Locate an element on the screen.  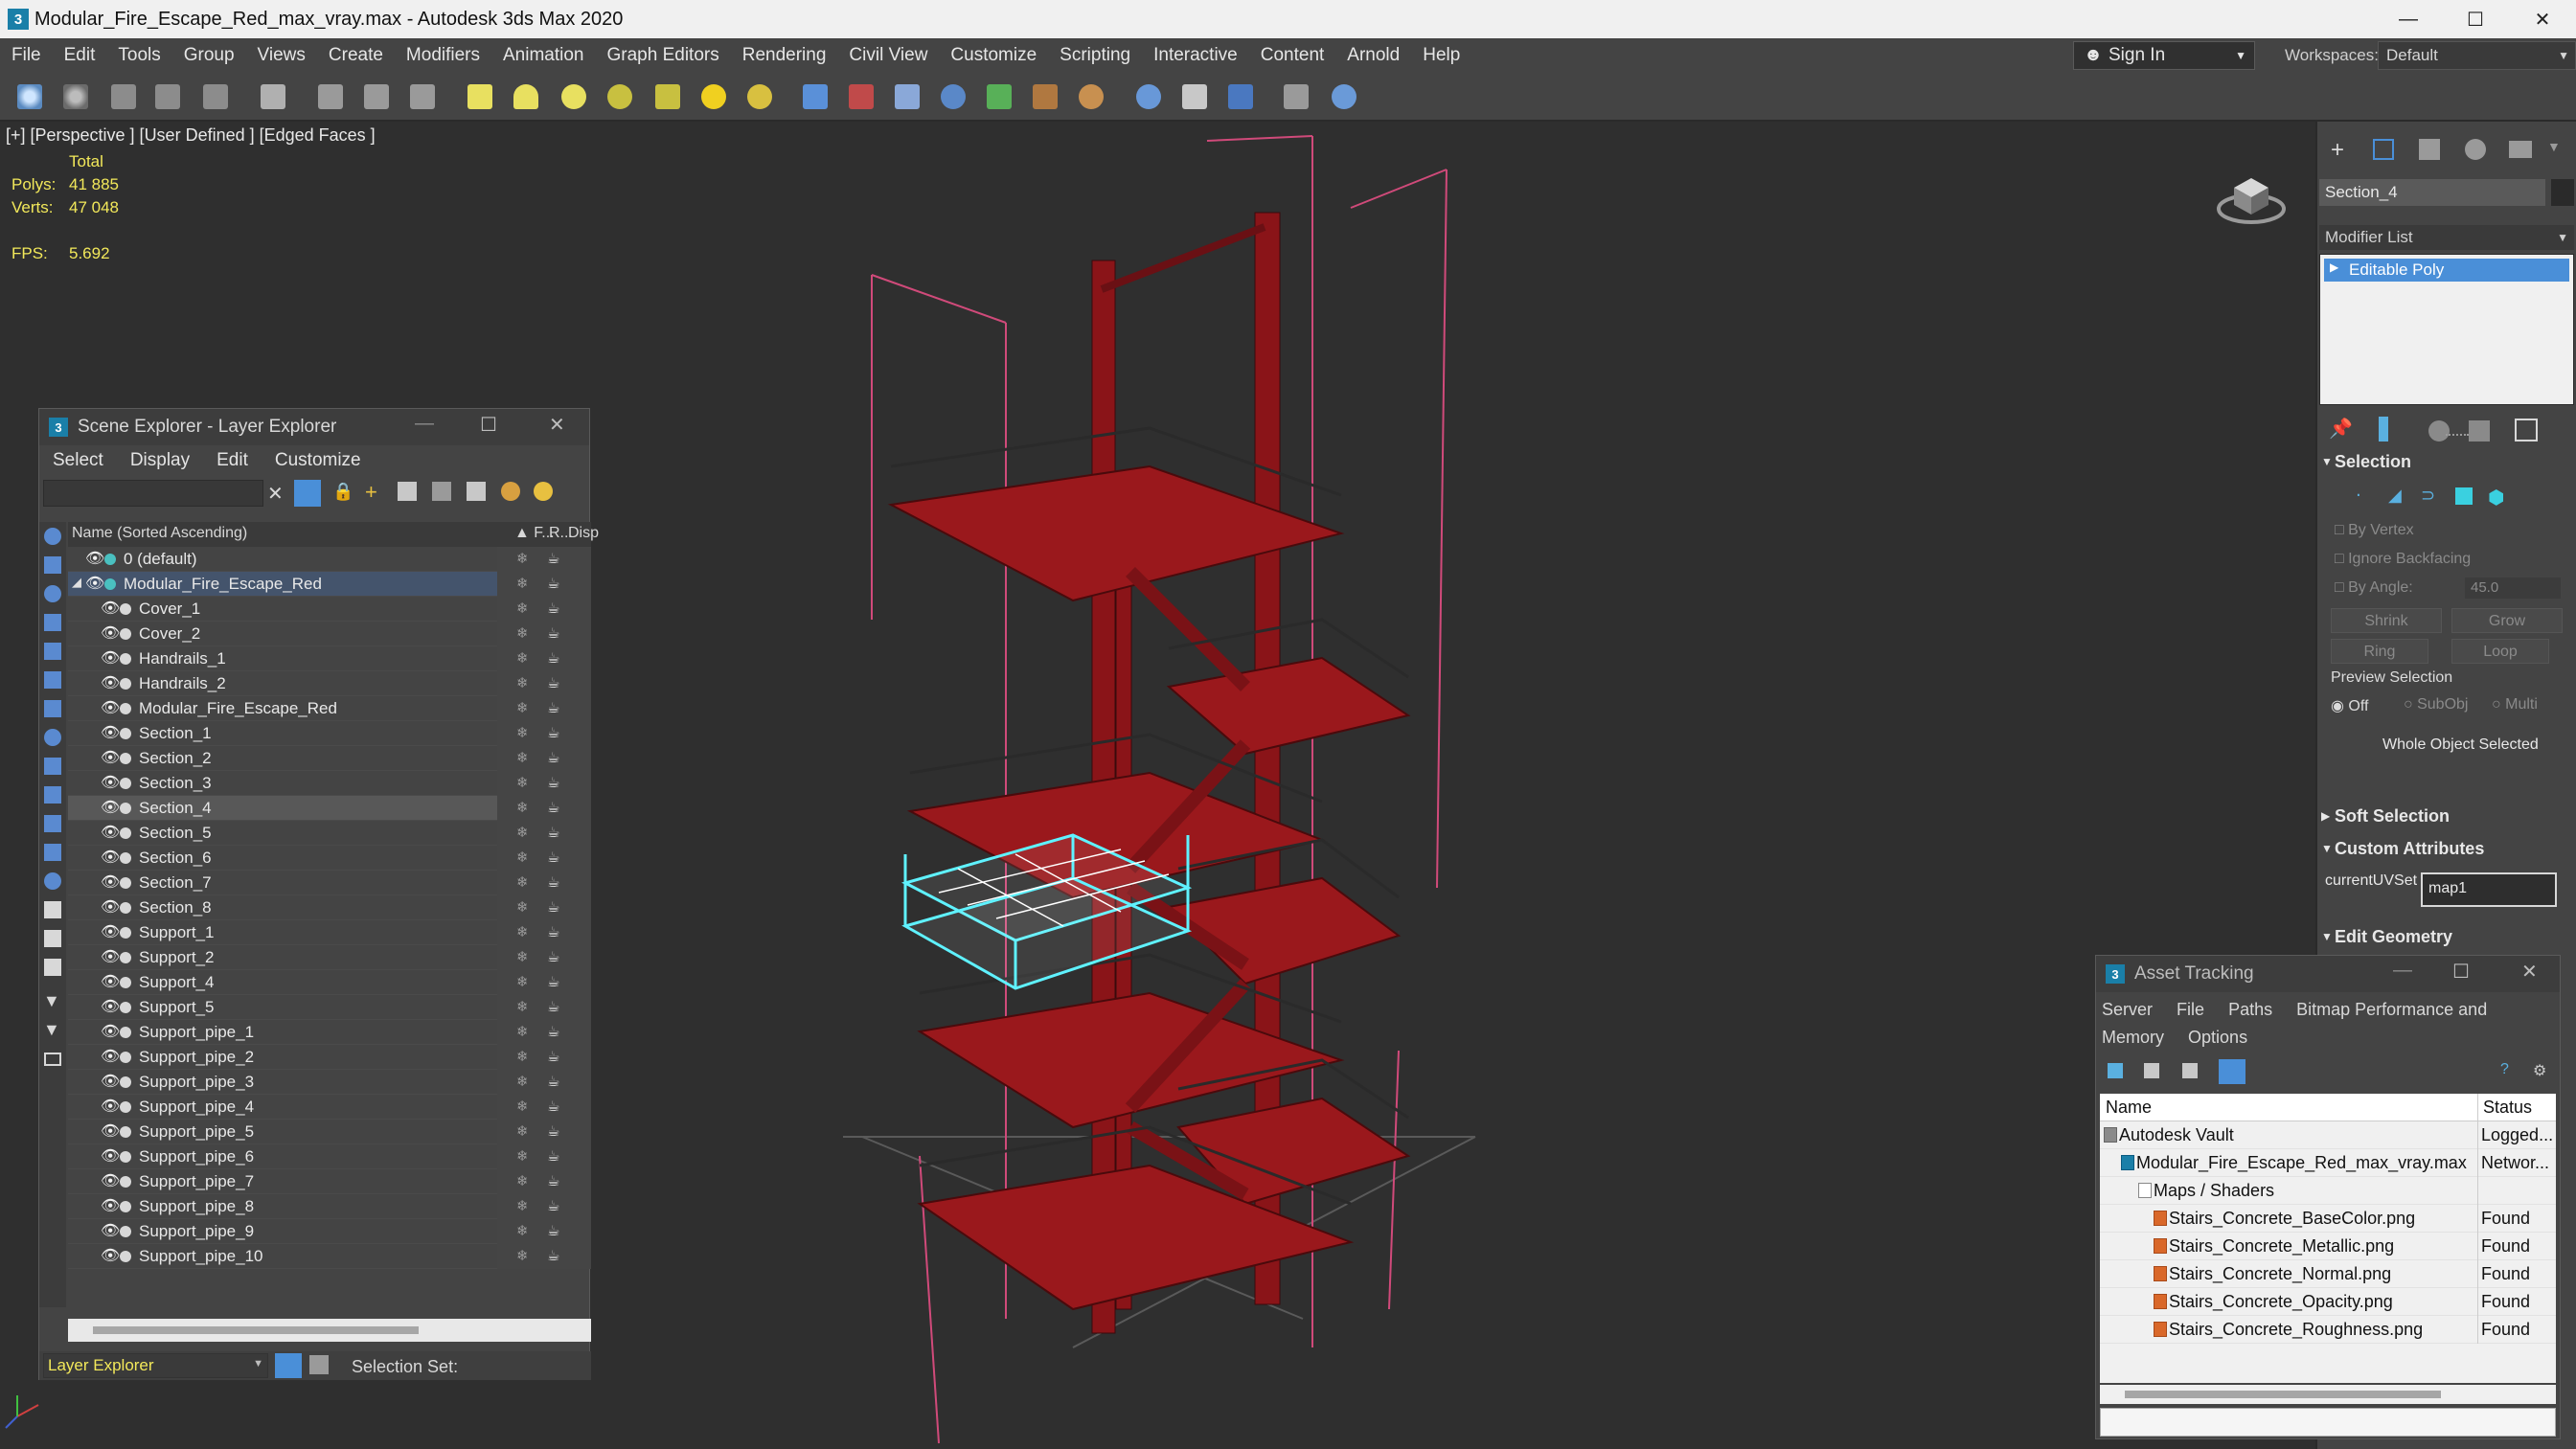
tree-row: 👁 Support_5 ❄ ☕ is located at coordinates (329, 1007).